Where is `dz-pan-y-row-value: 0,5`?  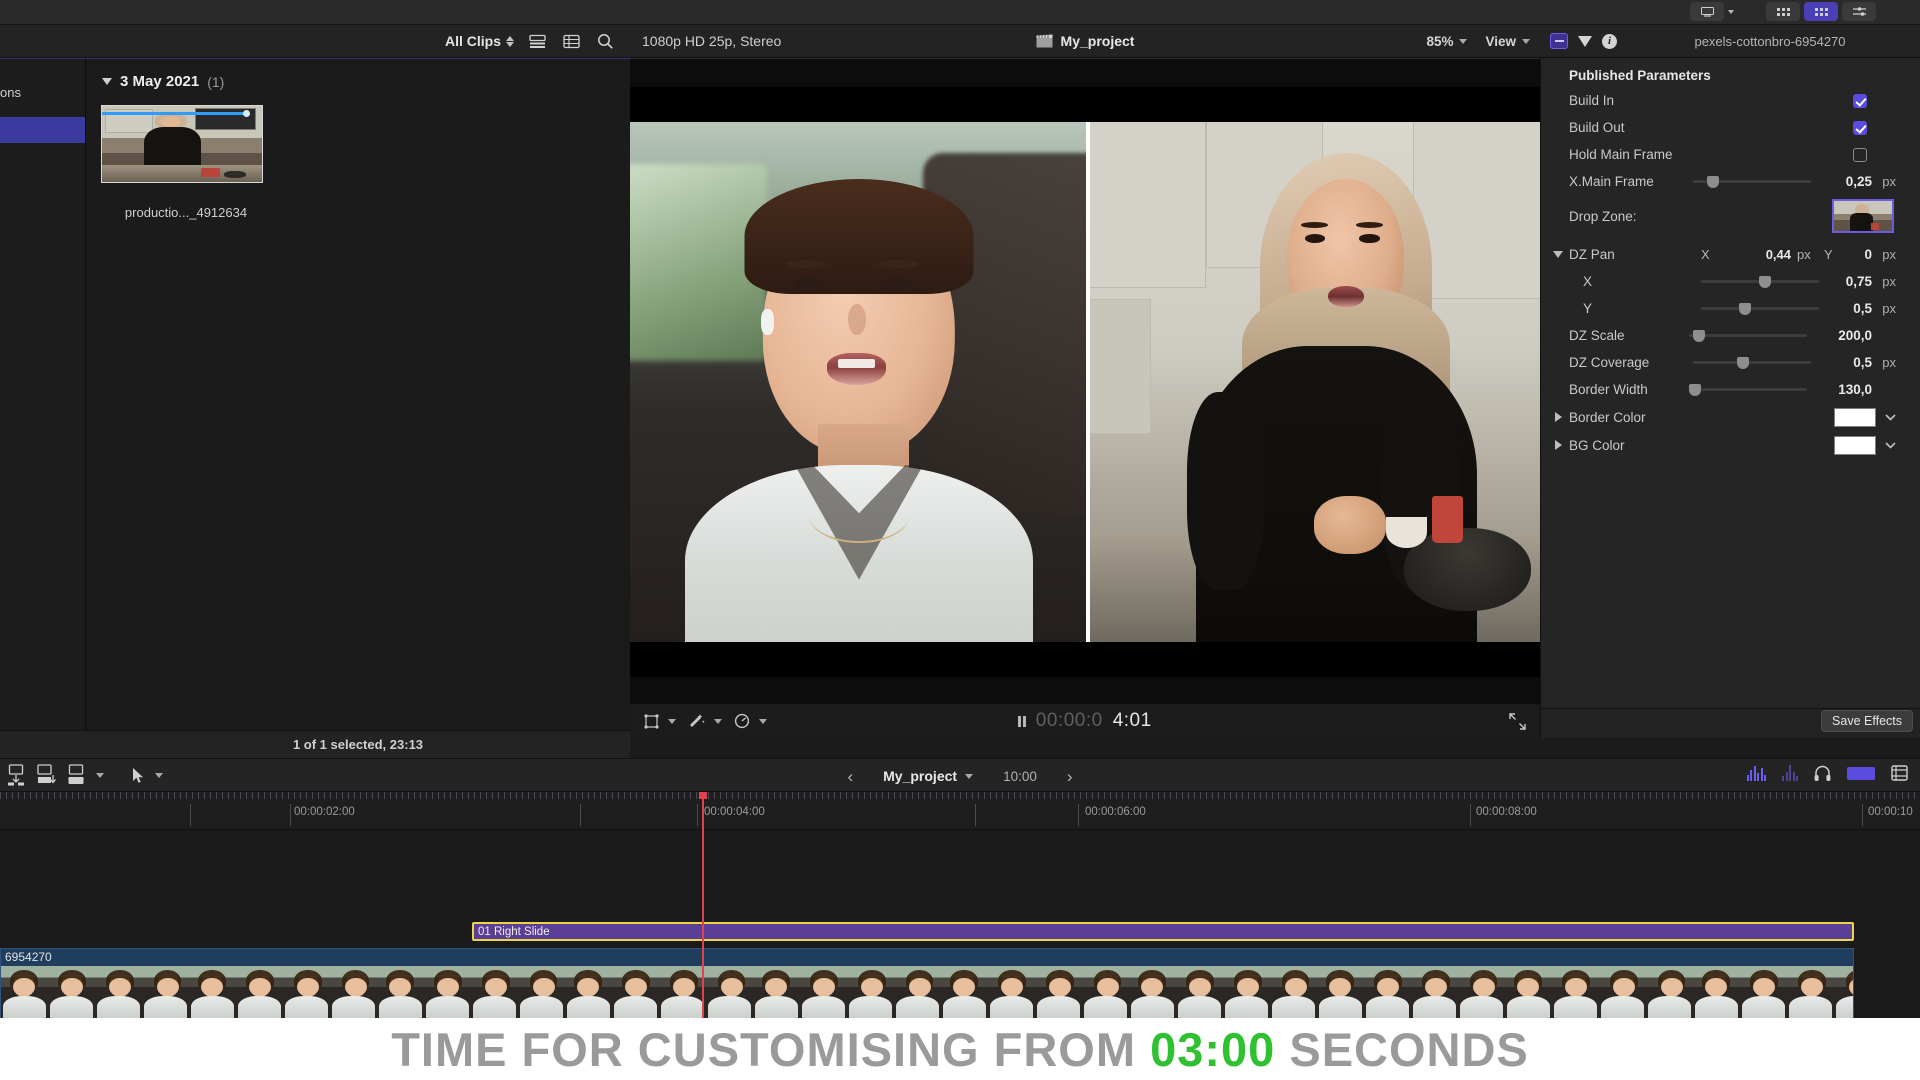 dz-pan-y-row-value: 0,5 is located at coordinates (1862, 308).